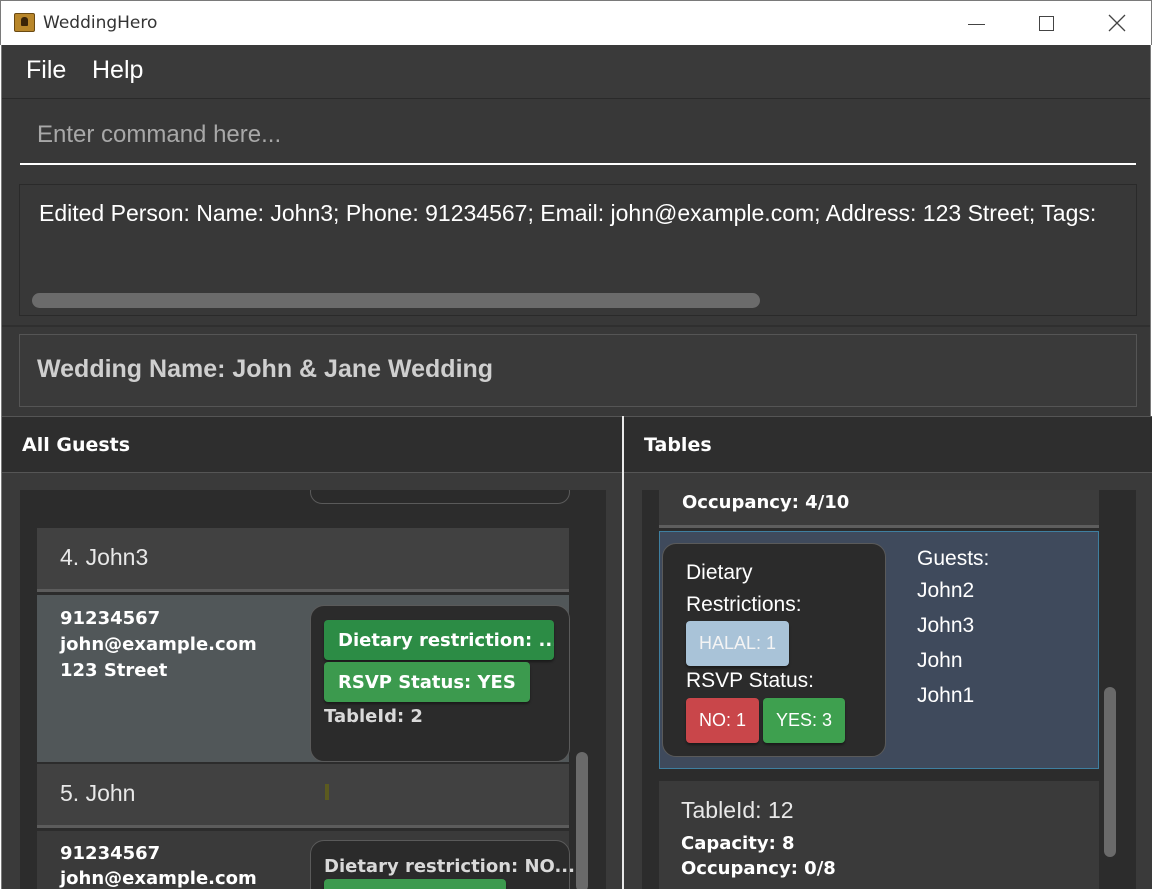 The image size is (1152, 889). I want to click on maximize-icon, so click(1046, 23).